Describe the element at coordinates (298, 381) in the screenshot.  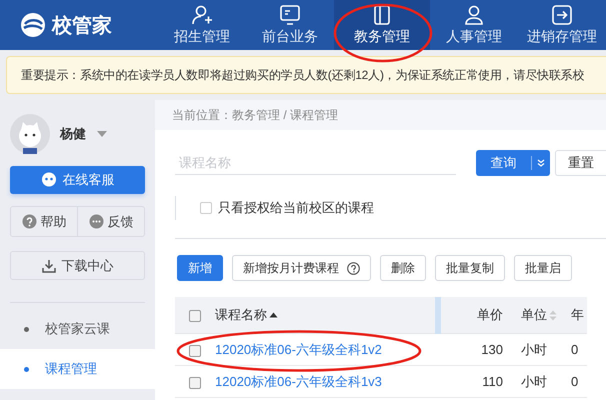
I see `course-link: 12020标准06-六年级全科1v3` at that location.